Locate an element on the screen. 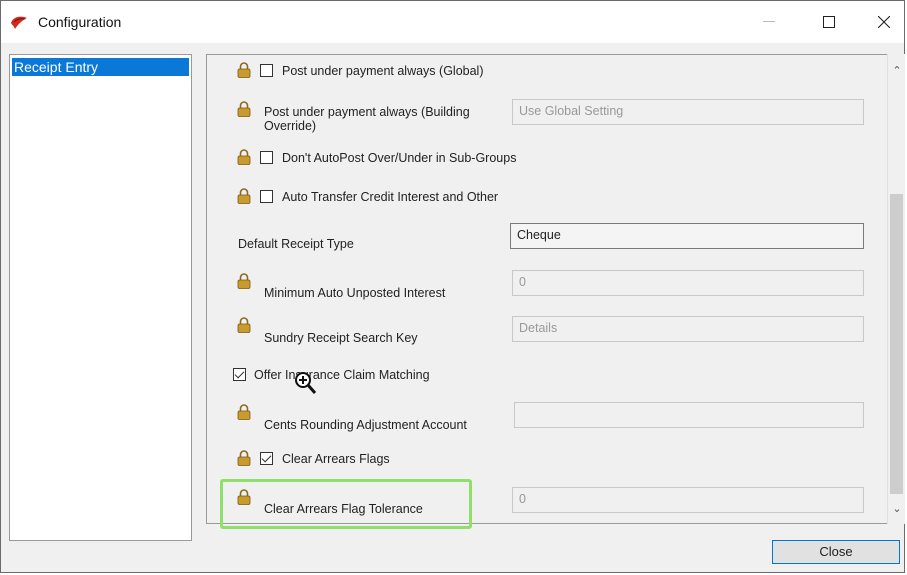 This screenshot has width=907, height=575. post-under-payment-building-label-line2: Override) is located at coordinates (290, 126).